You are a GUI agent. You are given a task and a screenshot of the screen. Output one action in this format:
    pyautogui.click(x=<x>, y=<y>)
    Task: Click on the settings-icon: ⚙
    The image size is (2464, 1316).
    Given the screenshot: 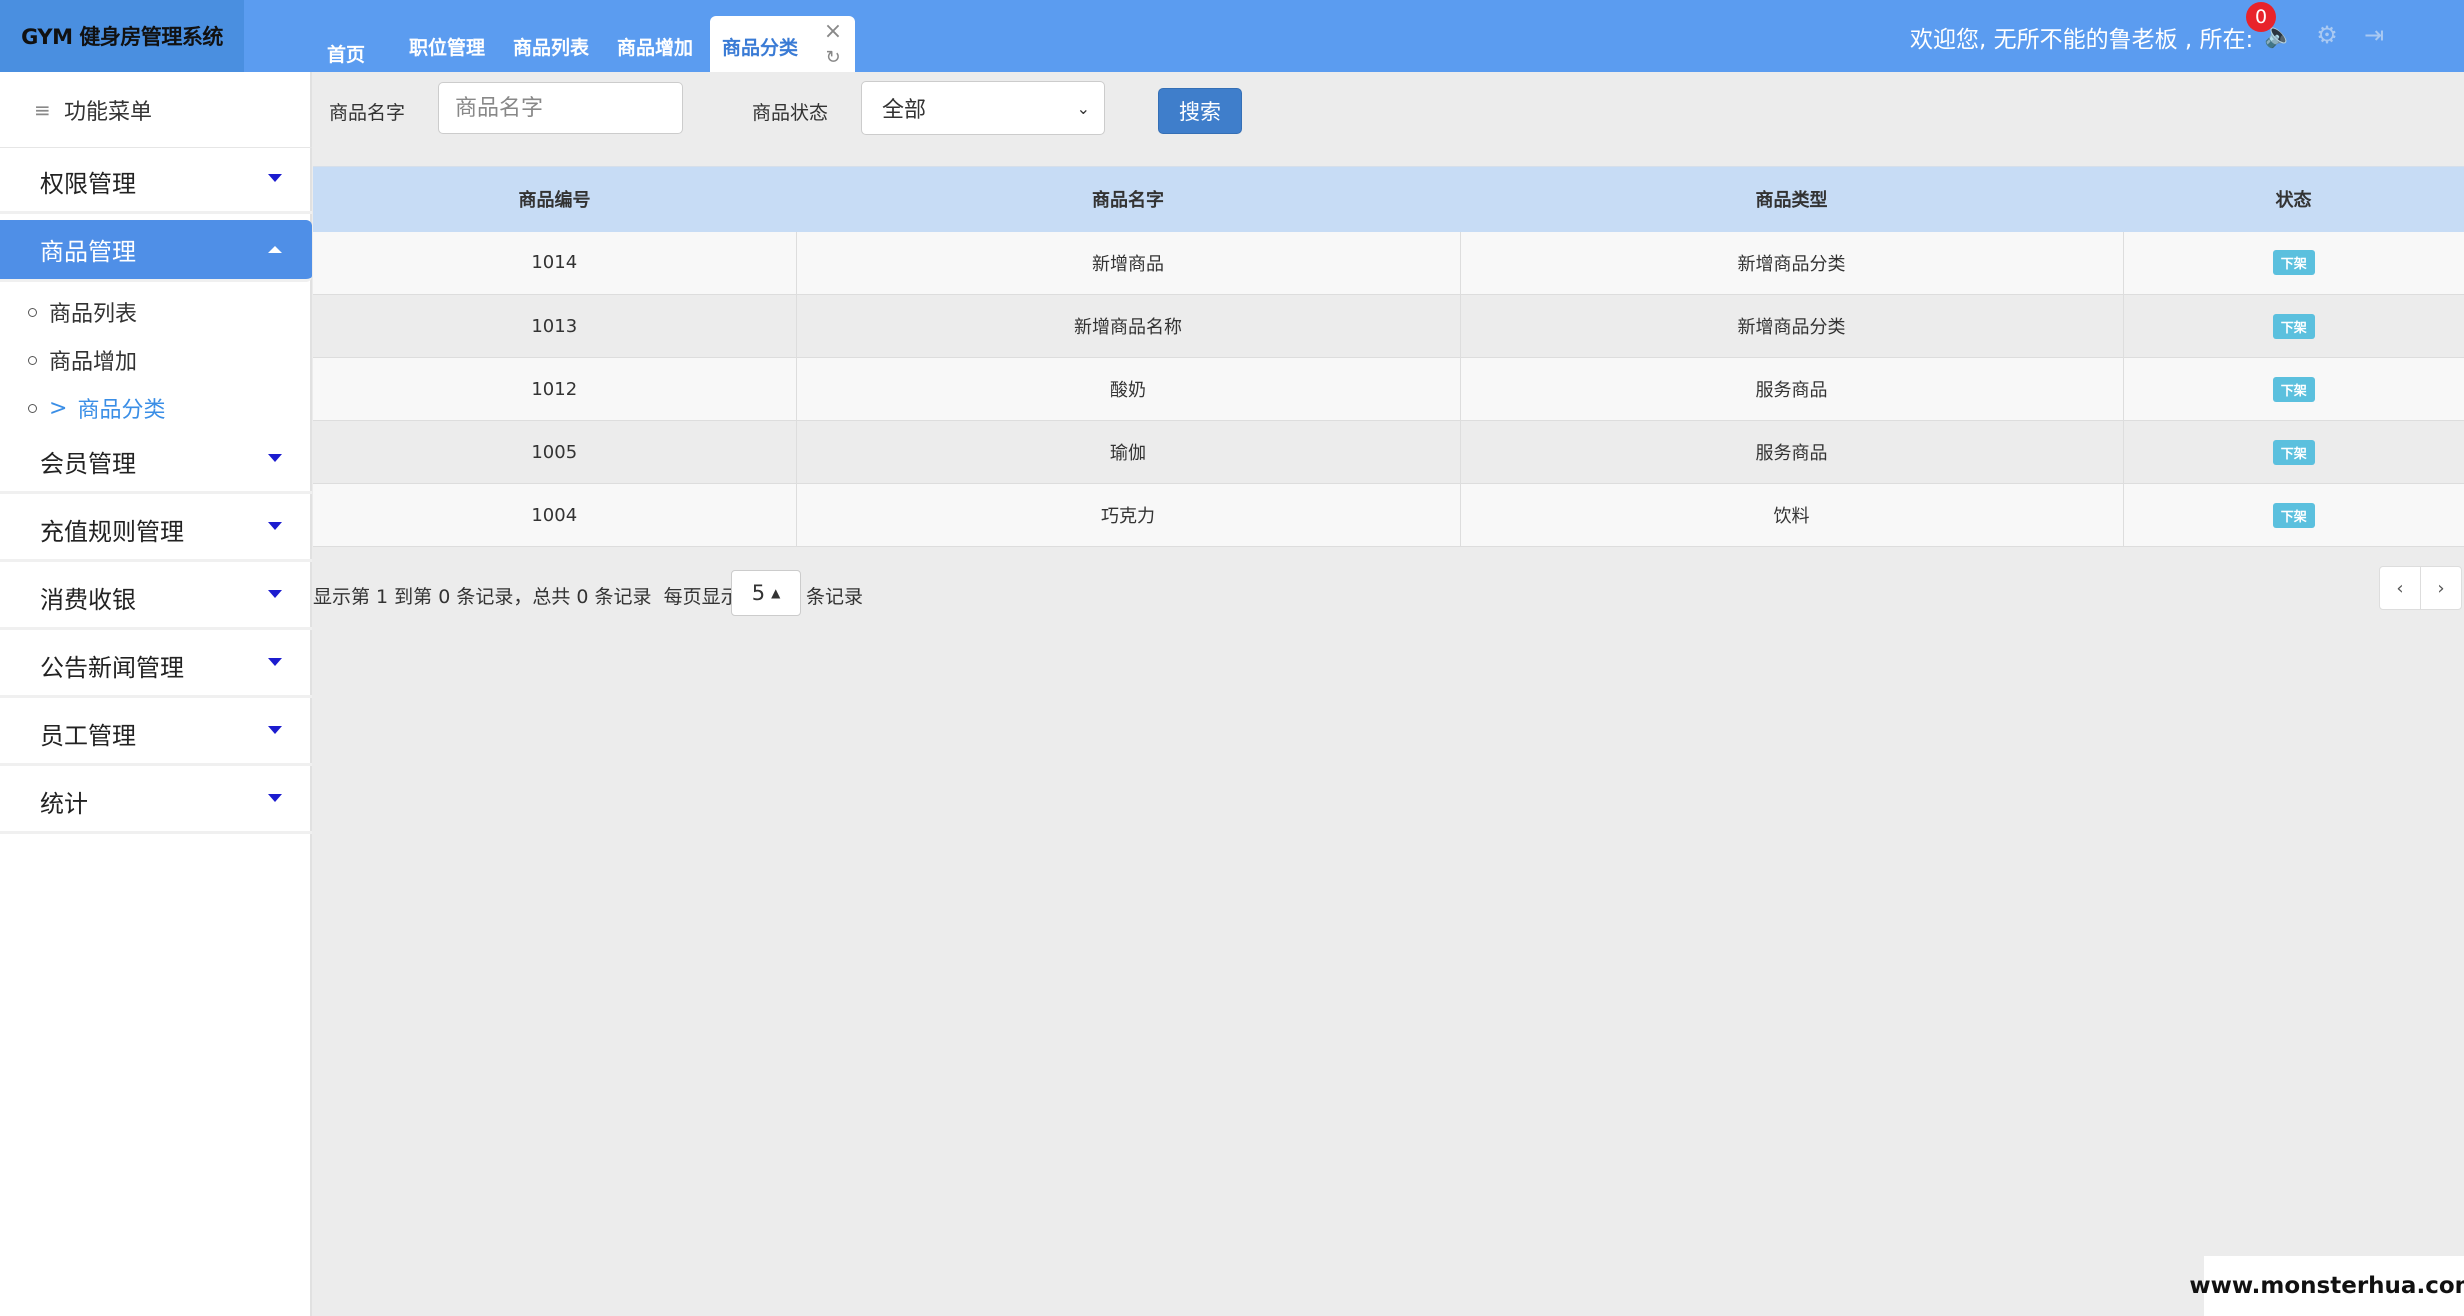 What is the action you would take?
    pyautogui.click(x=2327, y=35)
    